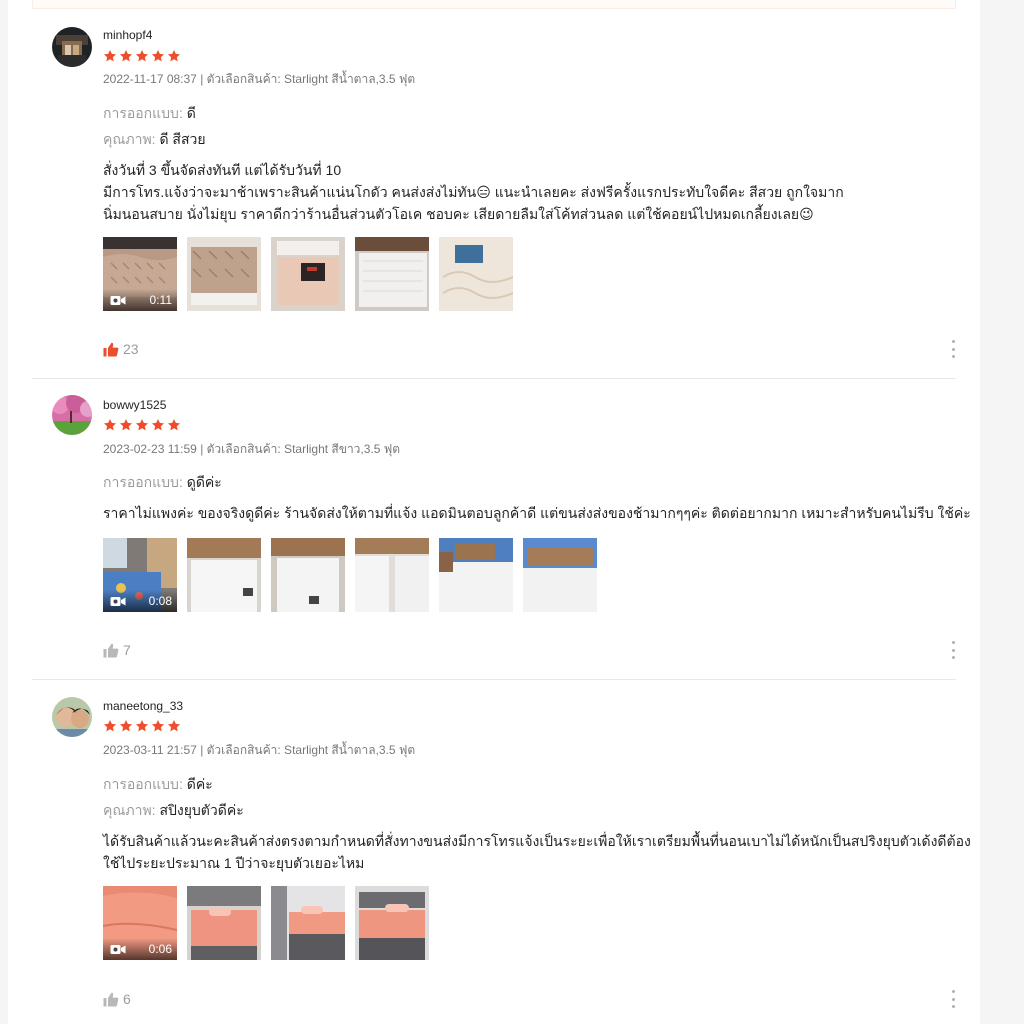  What do you see at coordinates (140, 949) in the screenshot?
I see `video-overlay: 0:06` at bounding box center [140, 949].